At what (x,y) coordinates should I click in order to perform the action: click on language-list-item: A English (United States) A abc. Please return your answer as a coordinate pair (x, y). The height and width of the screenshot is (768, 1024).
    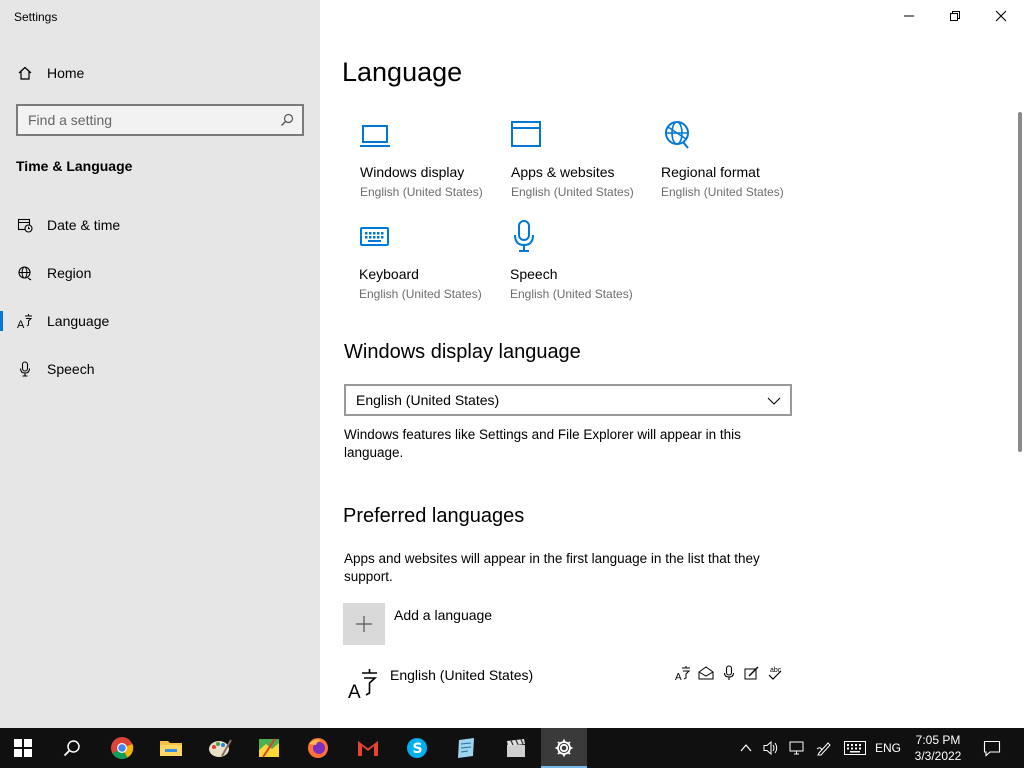
    Looking at the image, I should click on (568, 685).